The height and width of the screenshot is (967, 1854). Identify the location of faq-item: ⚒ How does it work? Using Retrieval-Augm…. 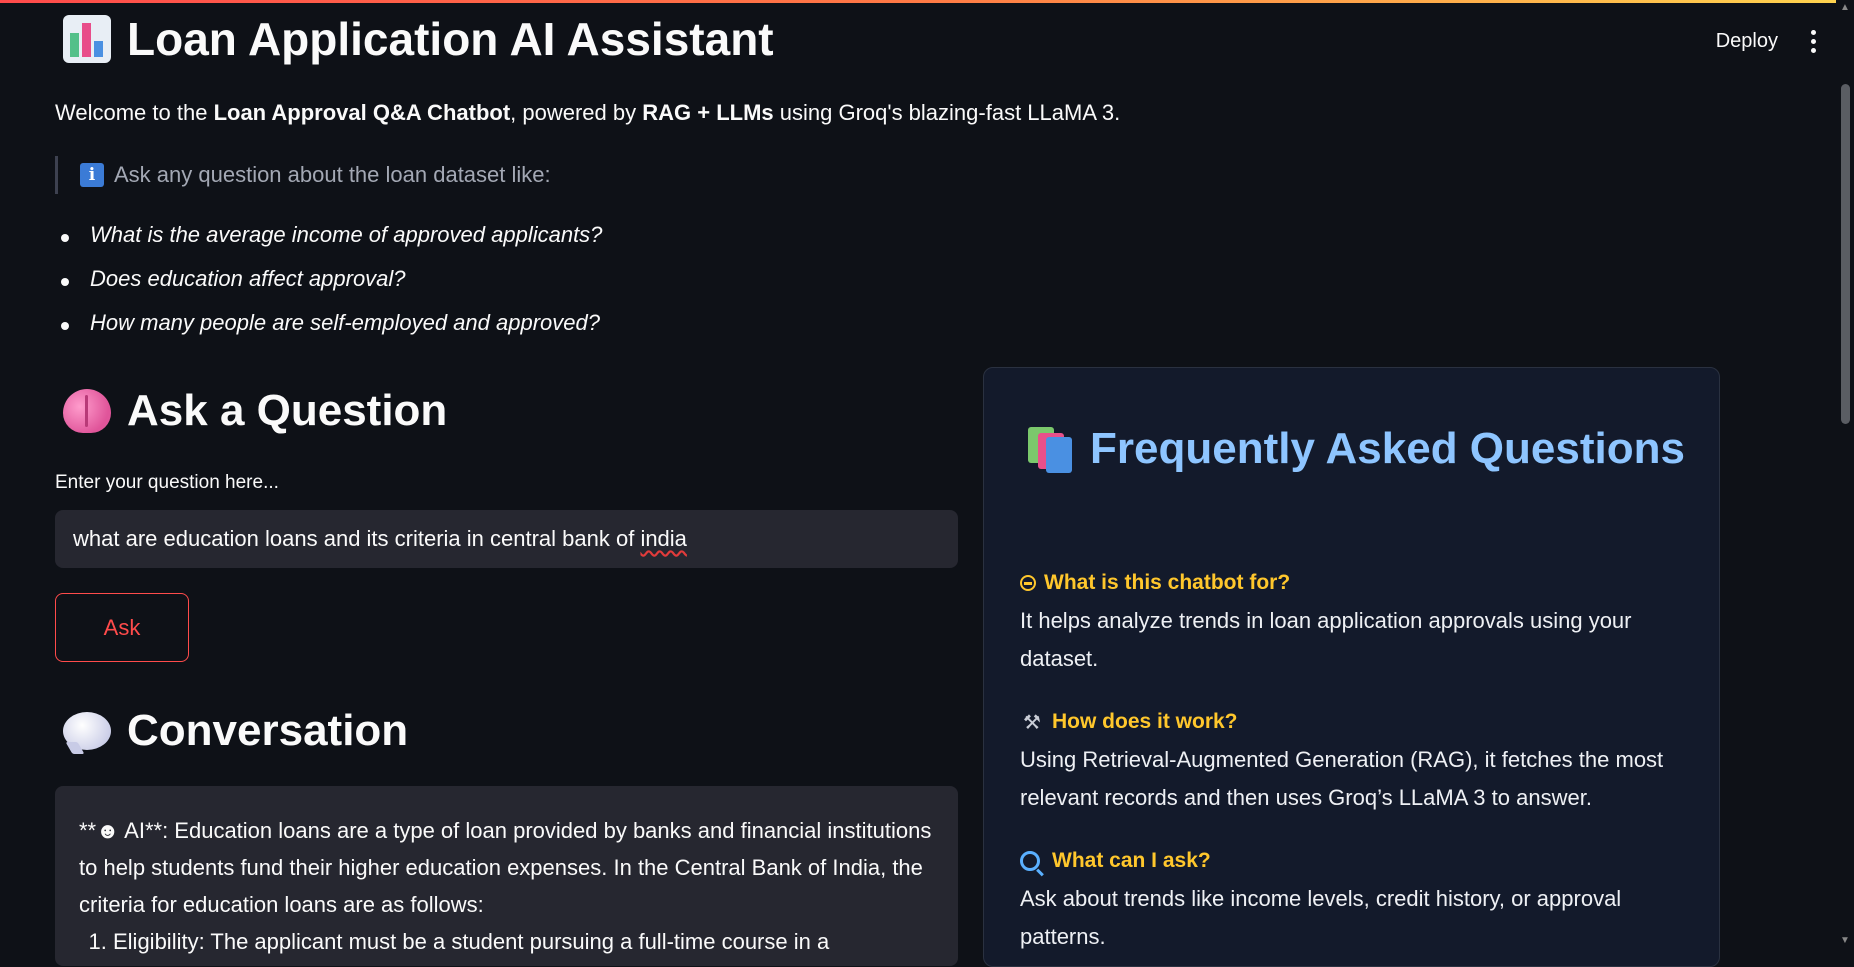
(1360, 762).